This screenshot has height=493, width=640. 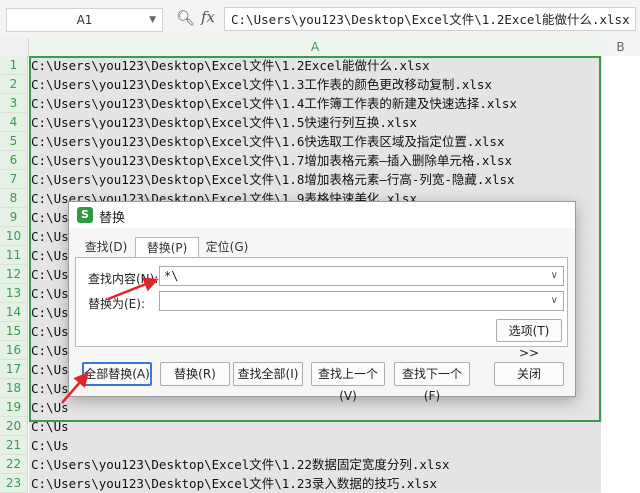 What do you see at coordinates (14, 312) in the screenshot?
I see `row-header: 14` at bounding box center [14, 312].